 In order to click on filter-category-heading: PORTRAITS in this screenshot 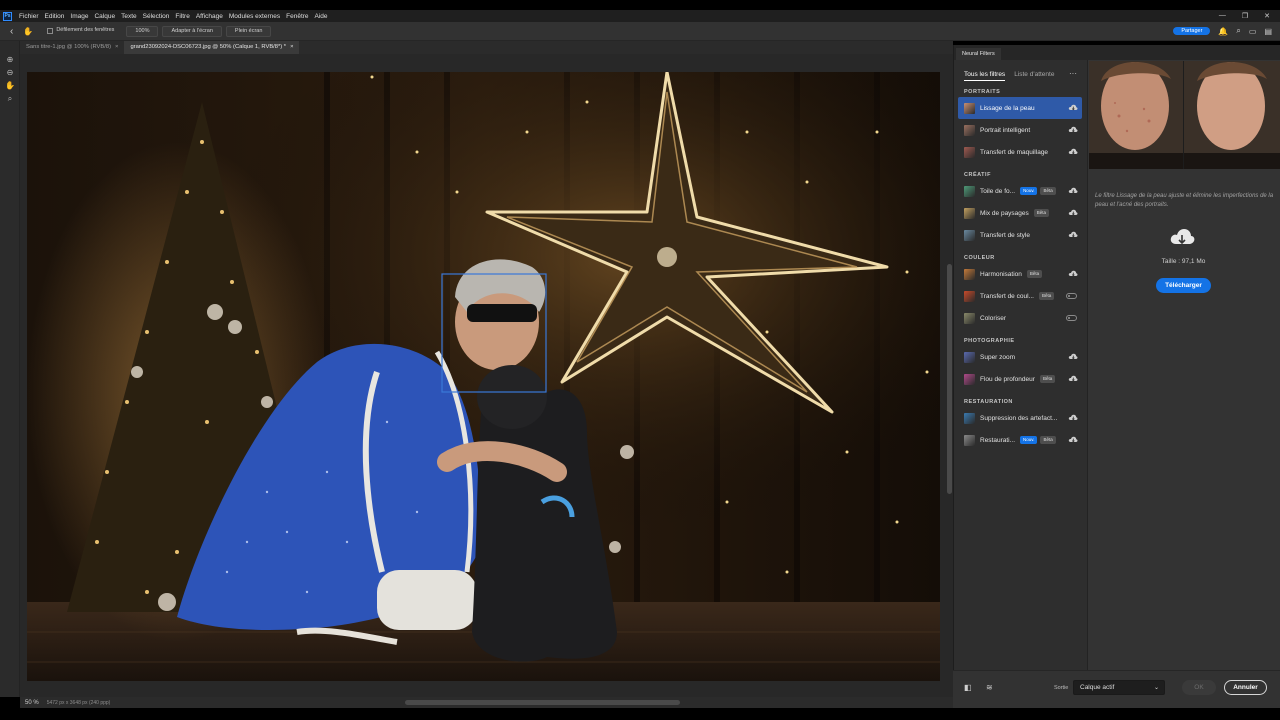, I will do `click(982, 92)`.